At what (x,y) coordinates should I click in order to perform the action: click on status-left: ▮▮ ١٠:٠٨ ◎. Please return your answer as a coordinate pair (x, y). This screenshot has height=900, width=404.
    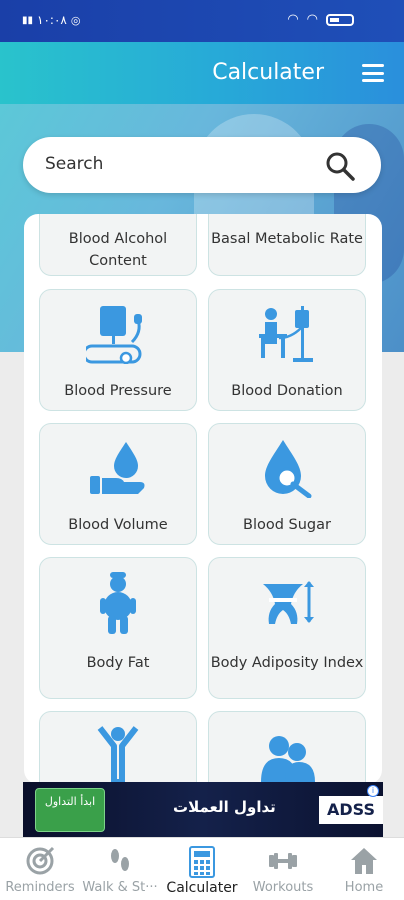
    Looking at the image, I should click on (51, 20).